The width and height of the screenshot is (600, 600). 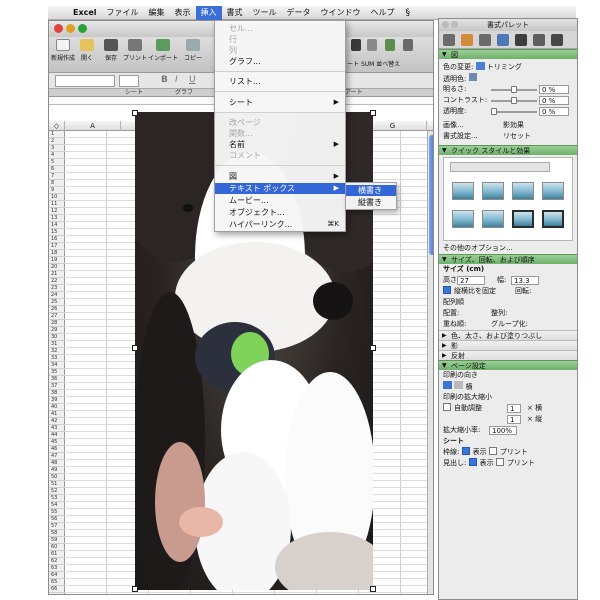 What do you see at coordinates (57, 253) in the screenshot?
I see `row-header: 18` at bounding box center [57, 253].